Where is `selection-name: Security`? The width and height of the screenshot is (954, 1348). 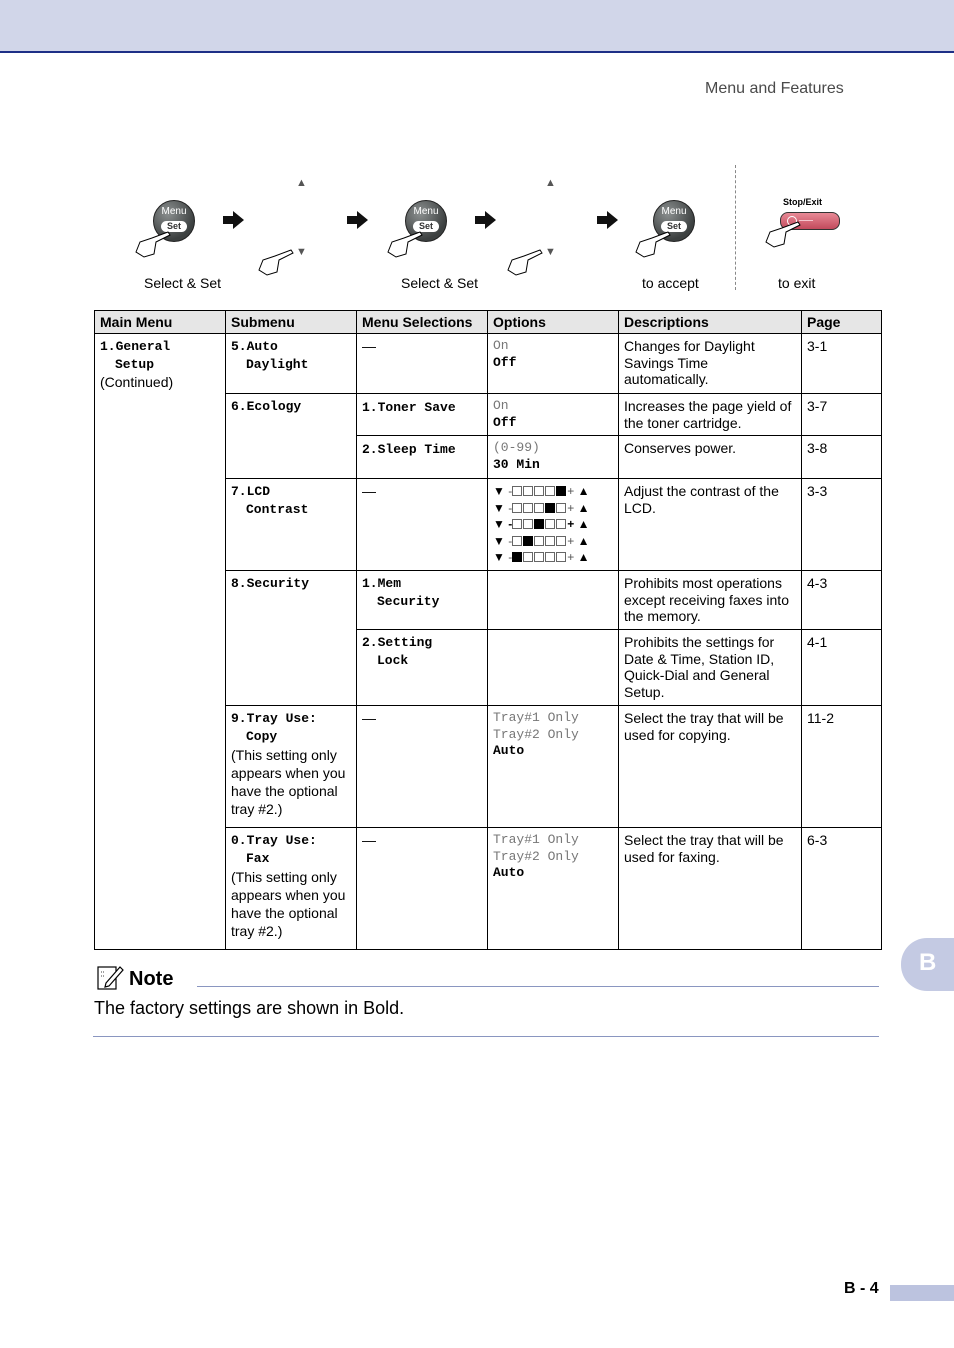 selection-name: Security is located at coordinates (408, 601).